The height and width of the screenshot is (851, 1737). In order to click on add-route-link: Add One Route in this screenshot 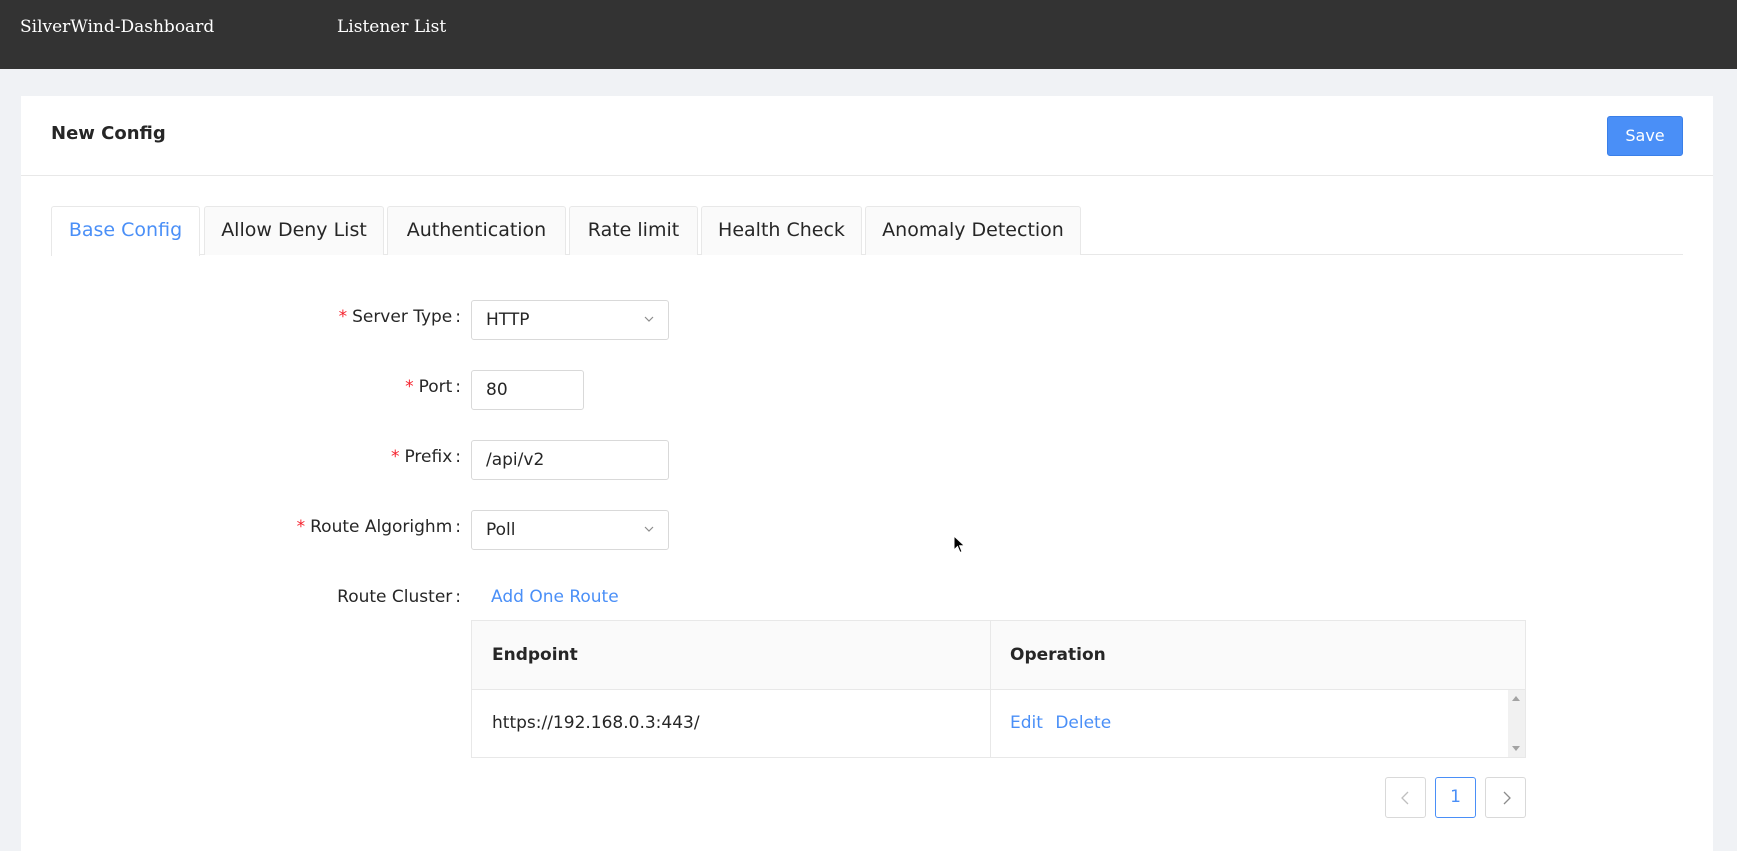, I will do `click(555, 597)`.